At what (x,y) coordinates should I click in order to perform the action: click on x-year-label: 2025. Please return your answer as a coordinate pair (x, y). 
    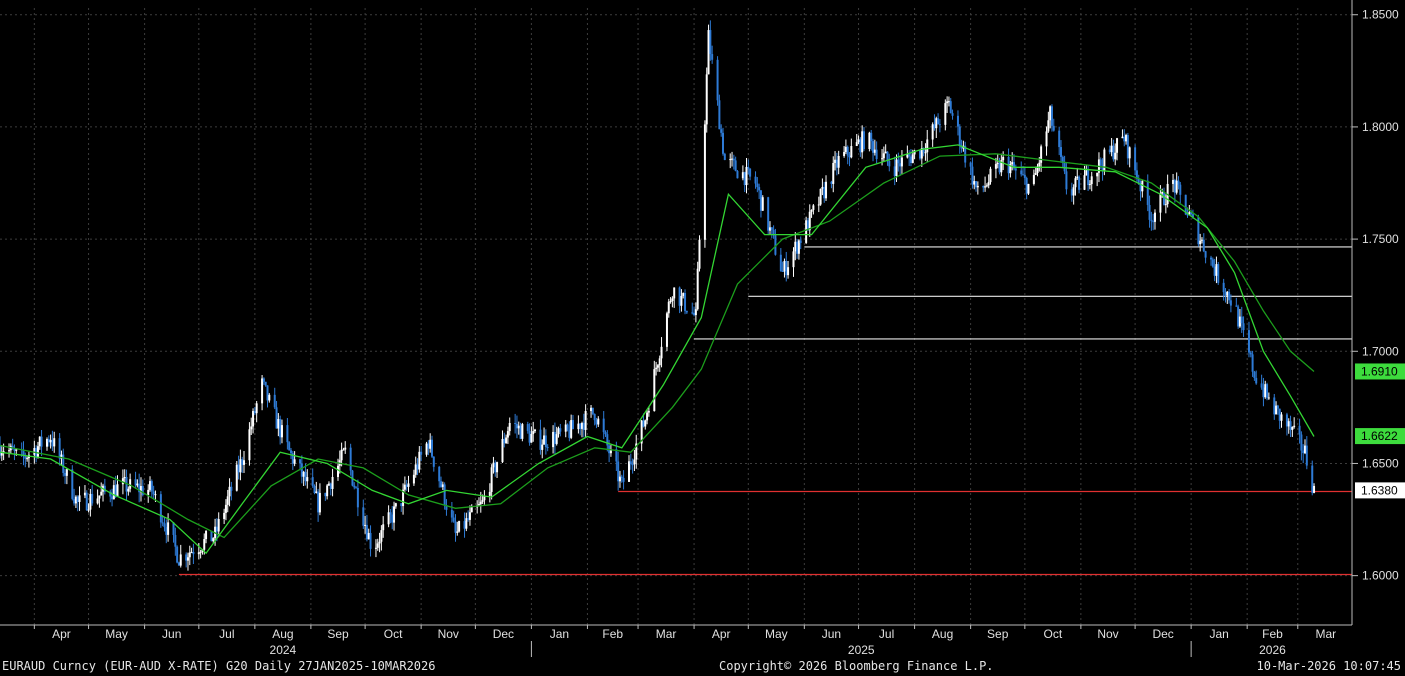
    Looking at the image, I should click on (861, 650).